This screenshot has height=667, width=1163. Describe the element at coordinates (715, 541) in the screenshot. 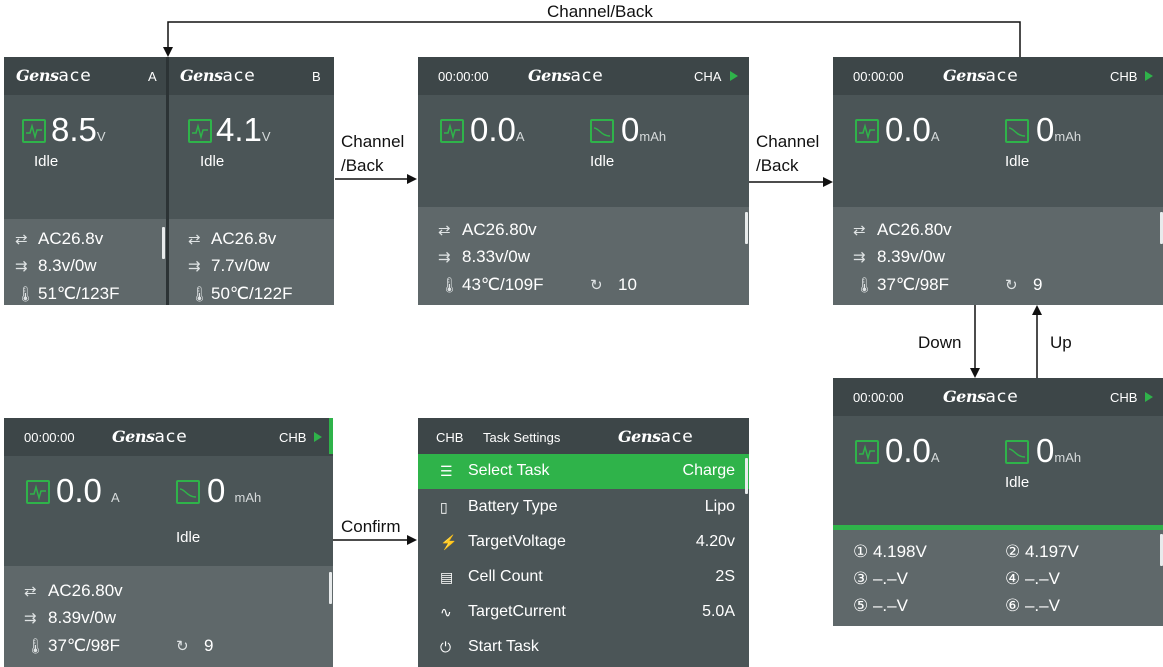

I see `menu-item-value: 4.20v` at that location.